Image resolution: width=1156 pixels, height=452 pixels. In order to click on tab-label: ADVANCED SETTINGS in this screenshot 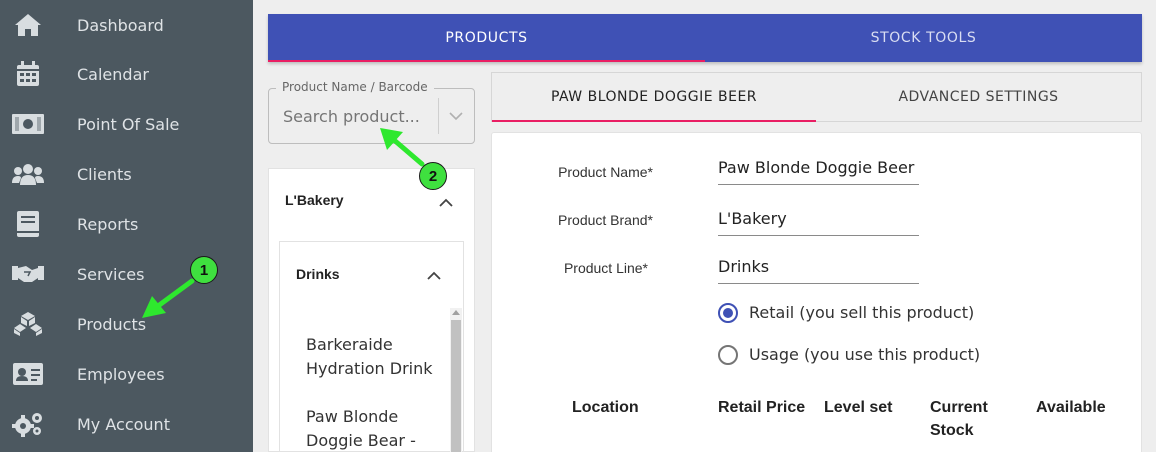, I will do `click(978, 97)`.